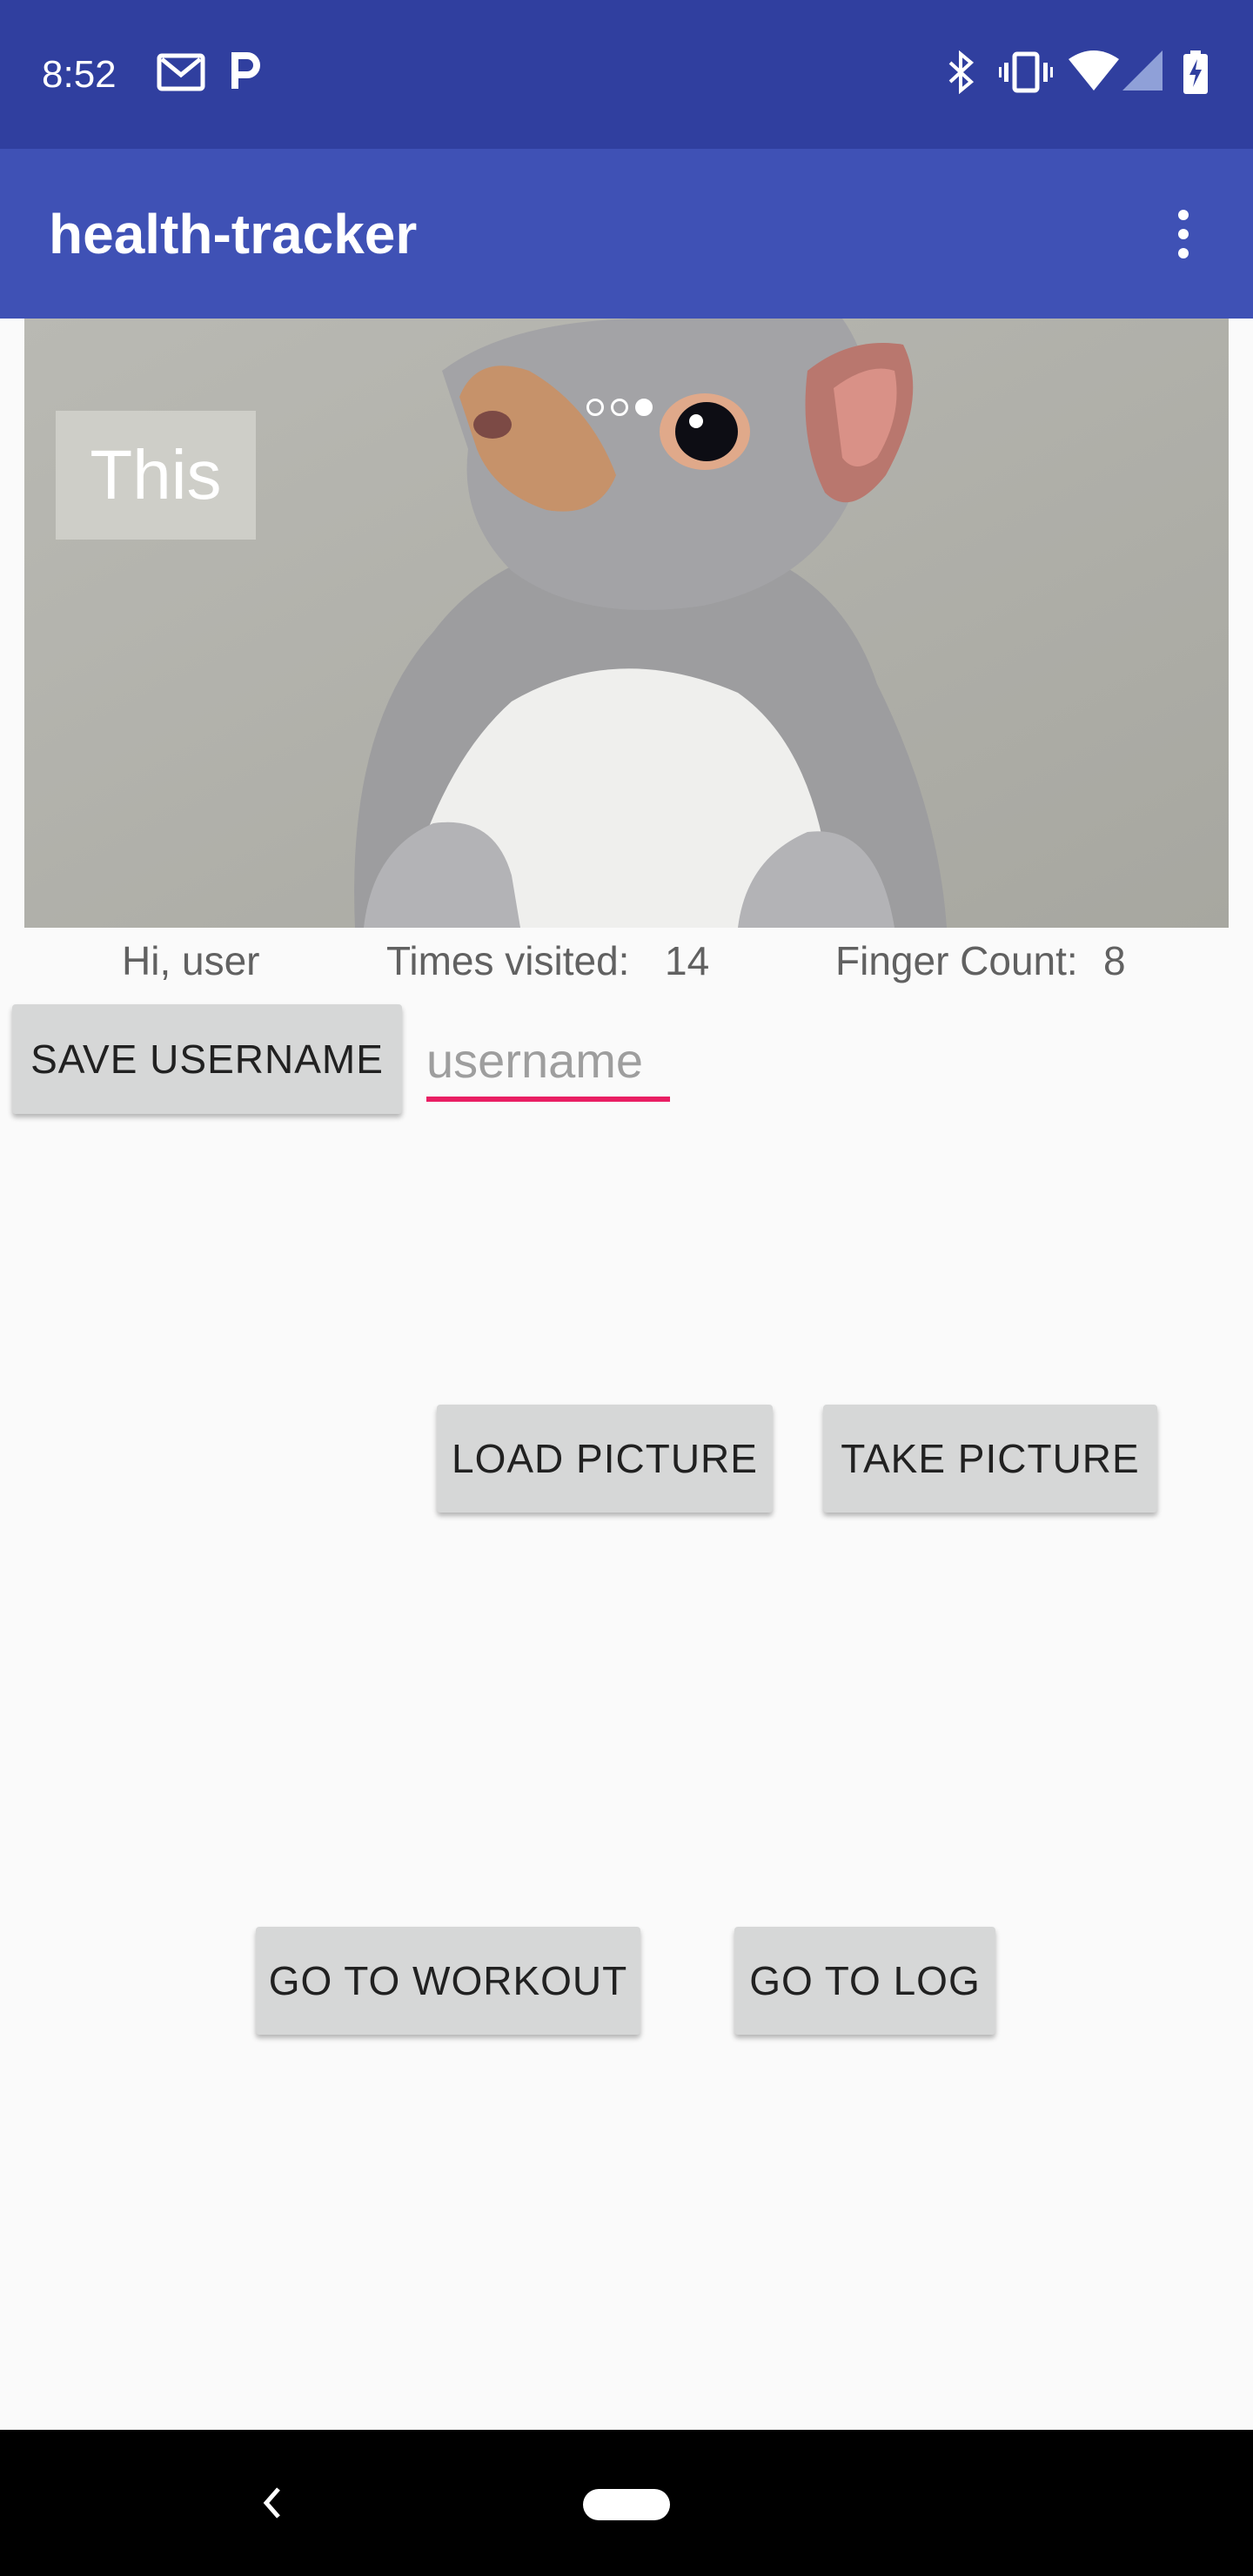 This screenshot has height=2576, width=1253. I want to click on username-input-underline, so click(548, 1099).